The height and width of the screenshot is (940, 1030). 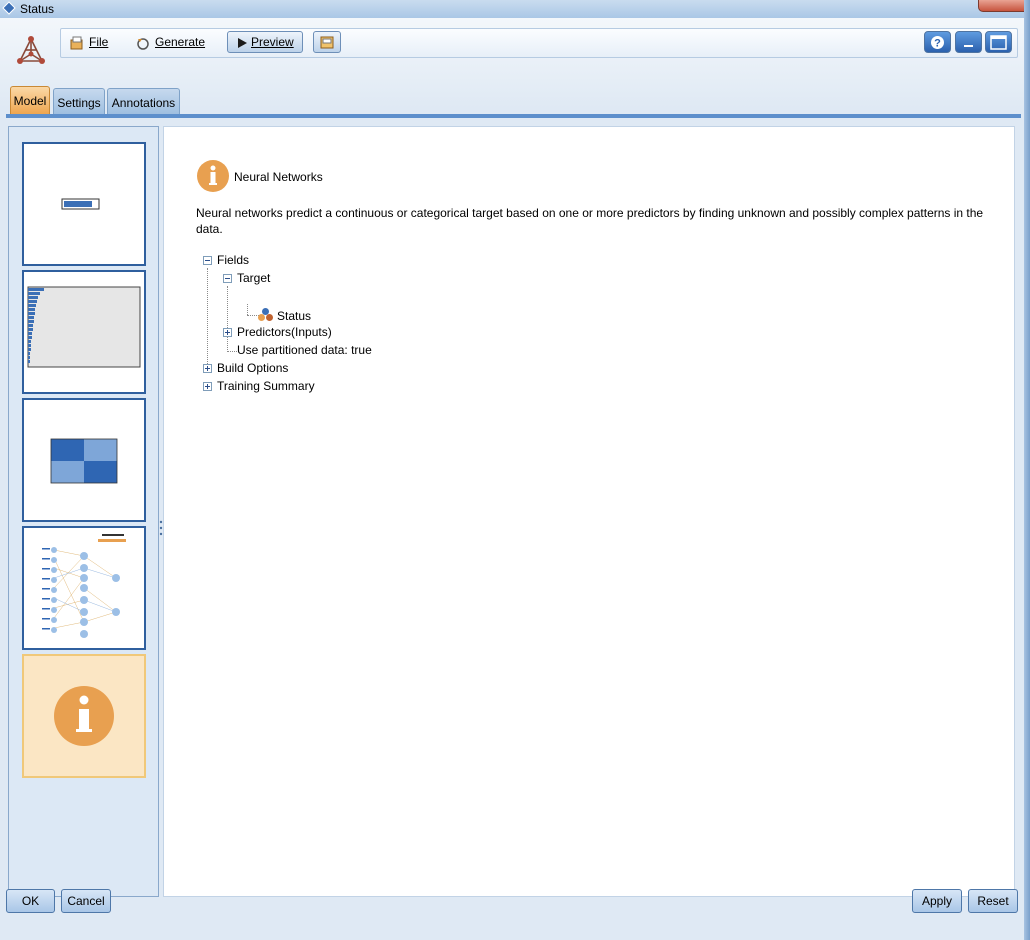 What do you see at coordinates (30, 901) in the screenshot?
I see `ok-button: OK` at bounding box center [30, 901].